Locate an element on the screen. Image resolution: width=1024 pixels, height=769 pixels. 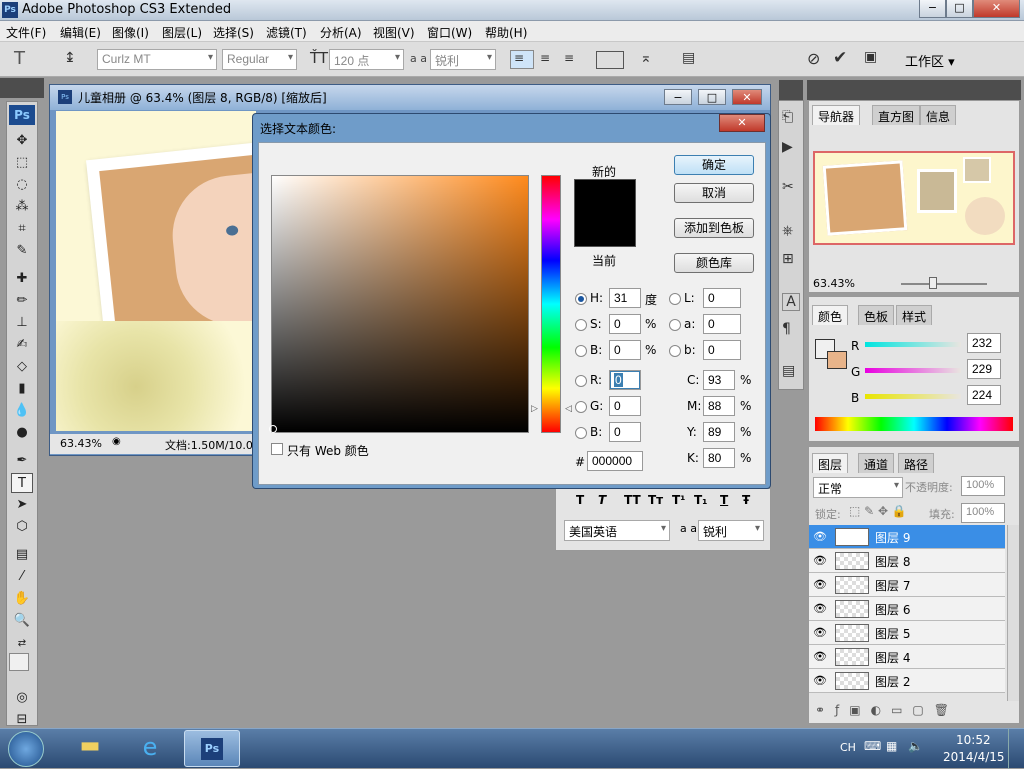
align-right-icon: ≡ is located at coordinates (569, 58).